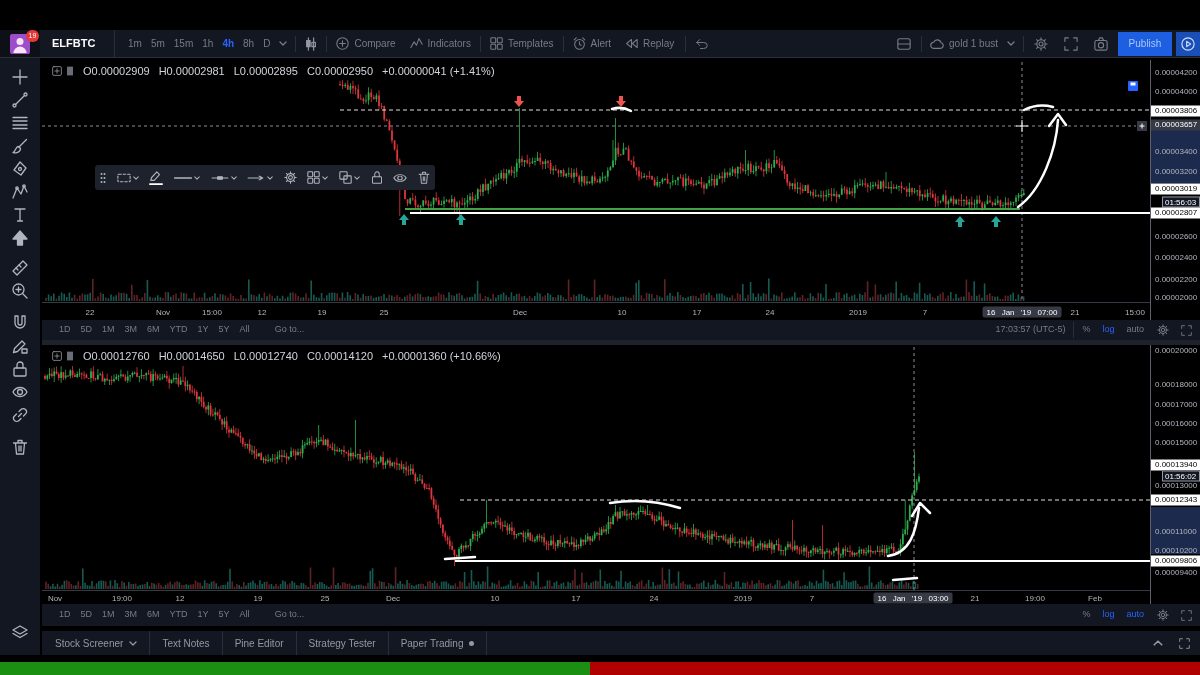 This screenshot has width=1200, height=675. I want to click on cloud-icon, so click(937, 43).